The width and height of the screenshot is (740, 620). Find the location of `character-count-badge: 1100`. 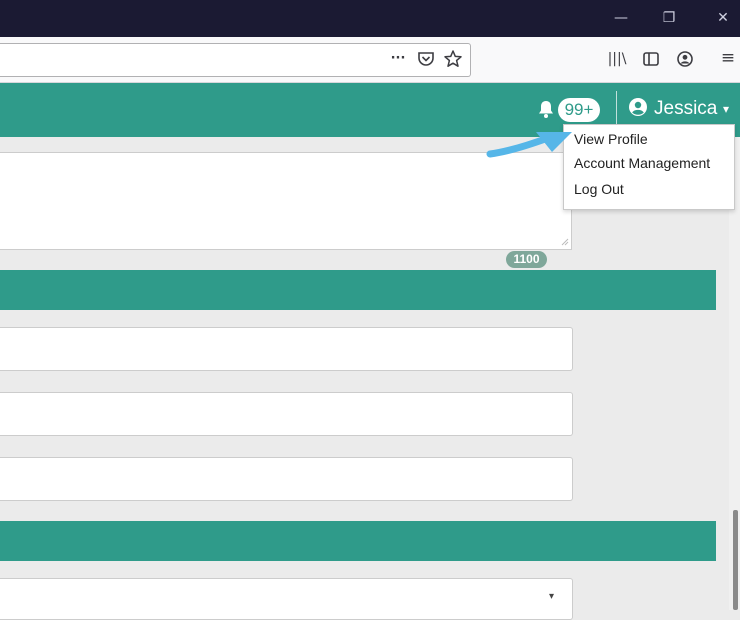

character-count-badge: 1100 is located at coordinates (526, 259).